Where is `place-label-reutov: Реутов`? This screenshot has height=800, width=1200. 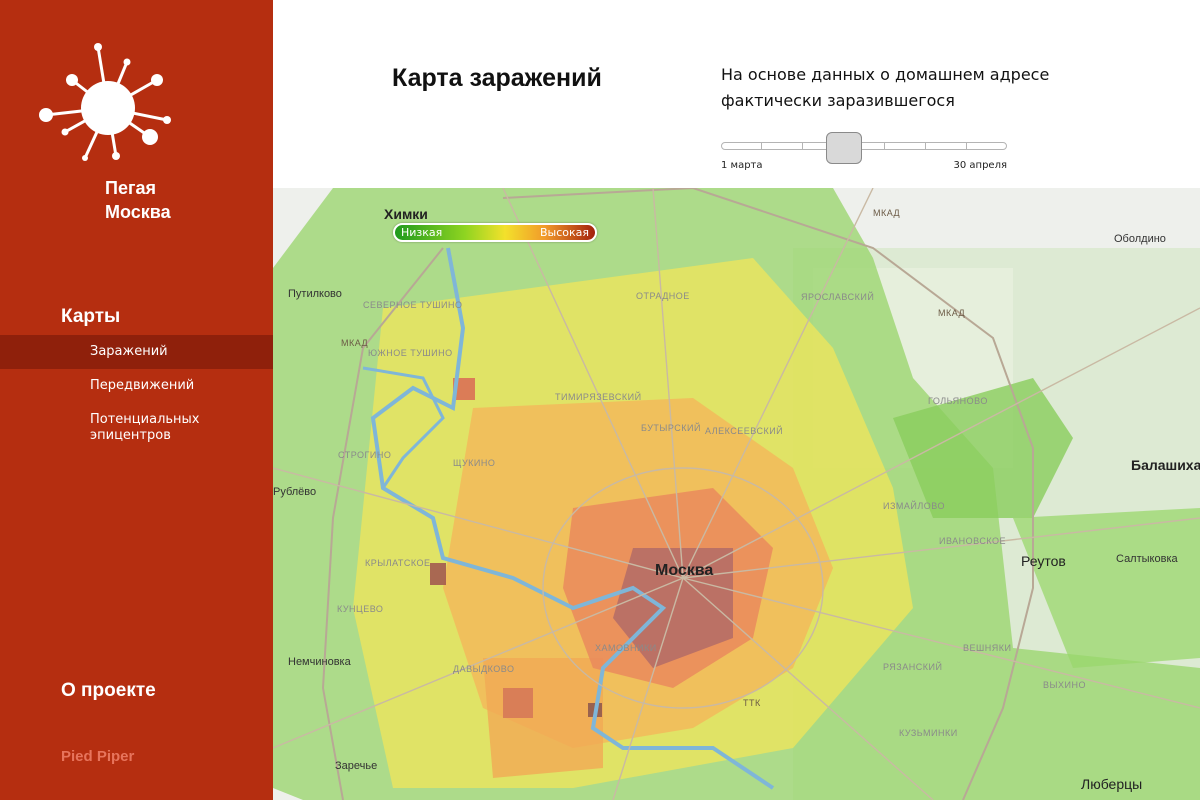 place-label-reutov: Реутов is located at coordinates (1043, 561).